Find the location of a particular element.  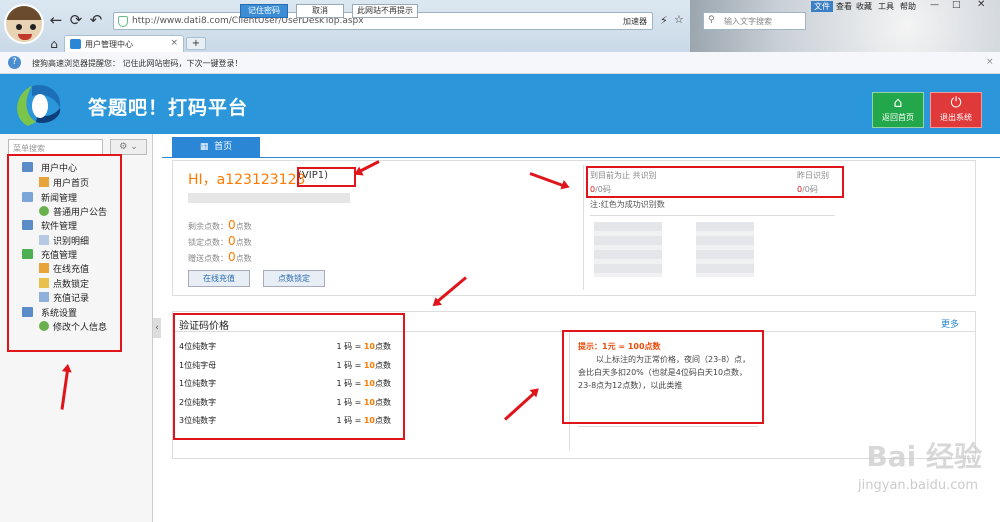

home-icon: ⌂ is located at coordinates (54, 44).